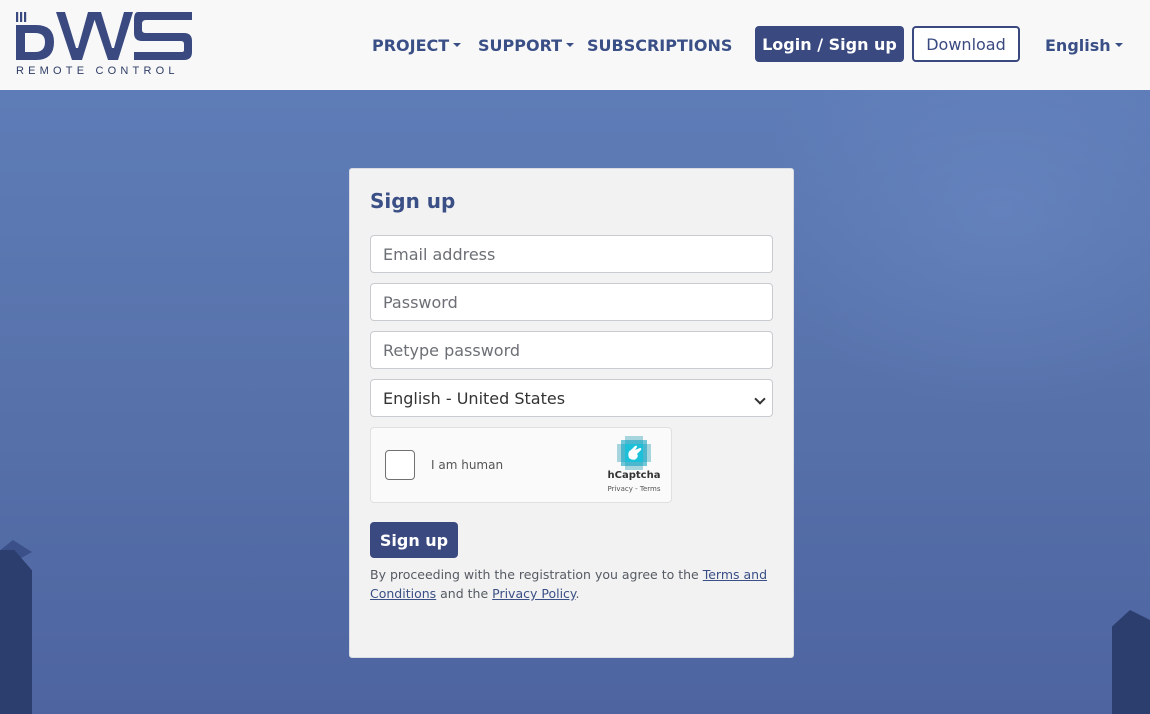  What do you see at coordinates (97, 71) in the screenshot?
I see `logo-subtitle: REMOTE CONTROL` at bounding box center [97, 71].